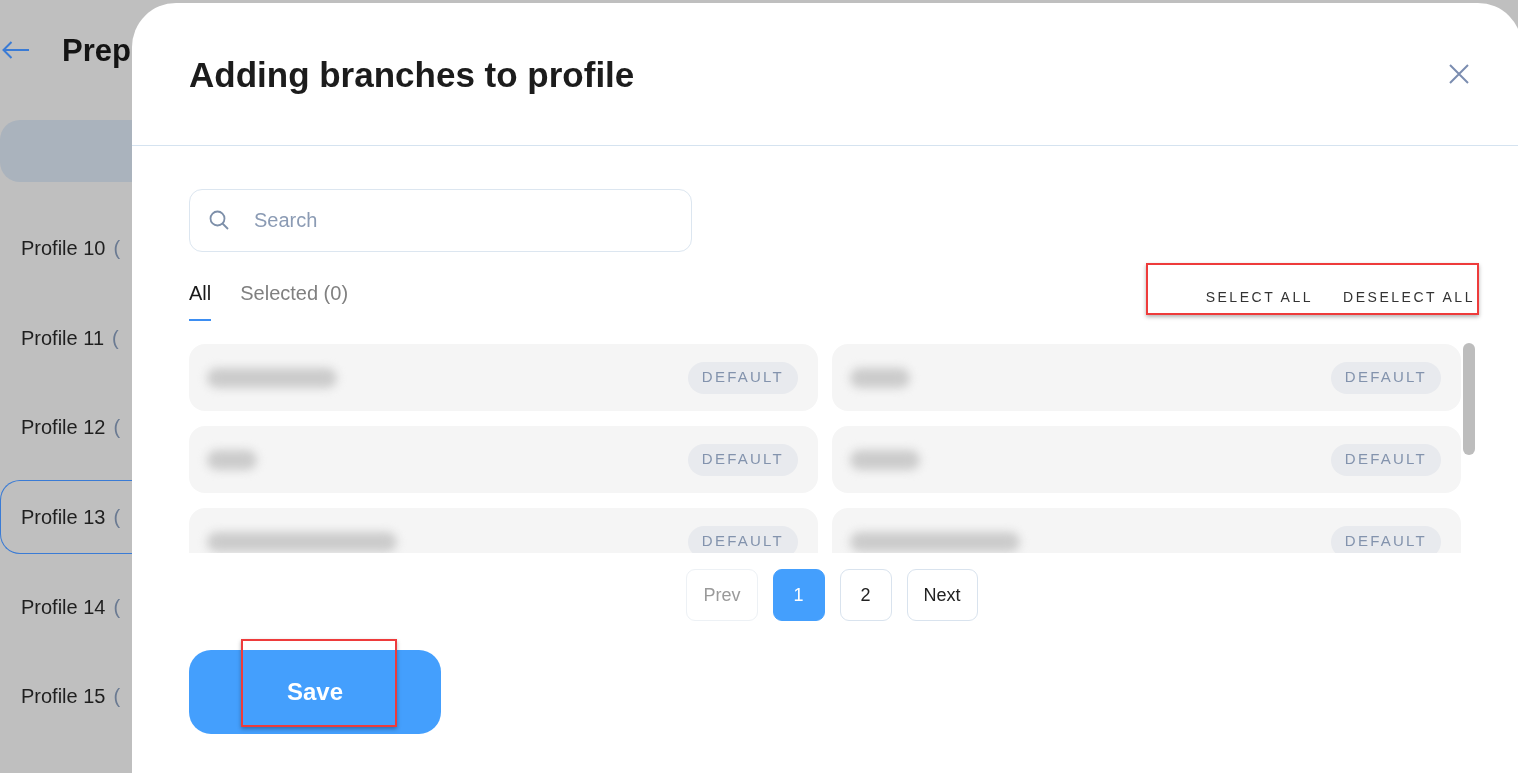 Image resolution: width=1518 pixels, height=773 pixels. Describe the element at coordinates (96, 50) in the screenshot. I see `page-title: Prep` at that location.